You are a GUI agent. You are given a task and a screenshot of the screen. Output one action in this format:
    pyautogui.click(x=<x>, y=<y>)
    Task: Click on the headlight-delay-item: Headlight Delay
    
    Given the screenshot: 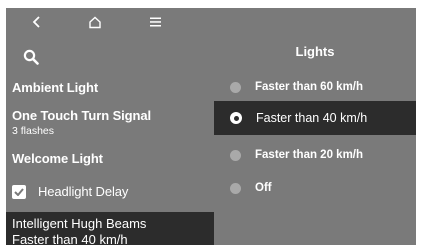 What is the action you would take?
    pyautogui.click(x=116, y=191)
    